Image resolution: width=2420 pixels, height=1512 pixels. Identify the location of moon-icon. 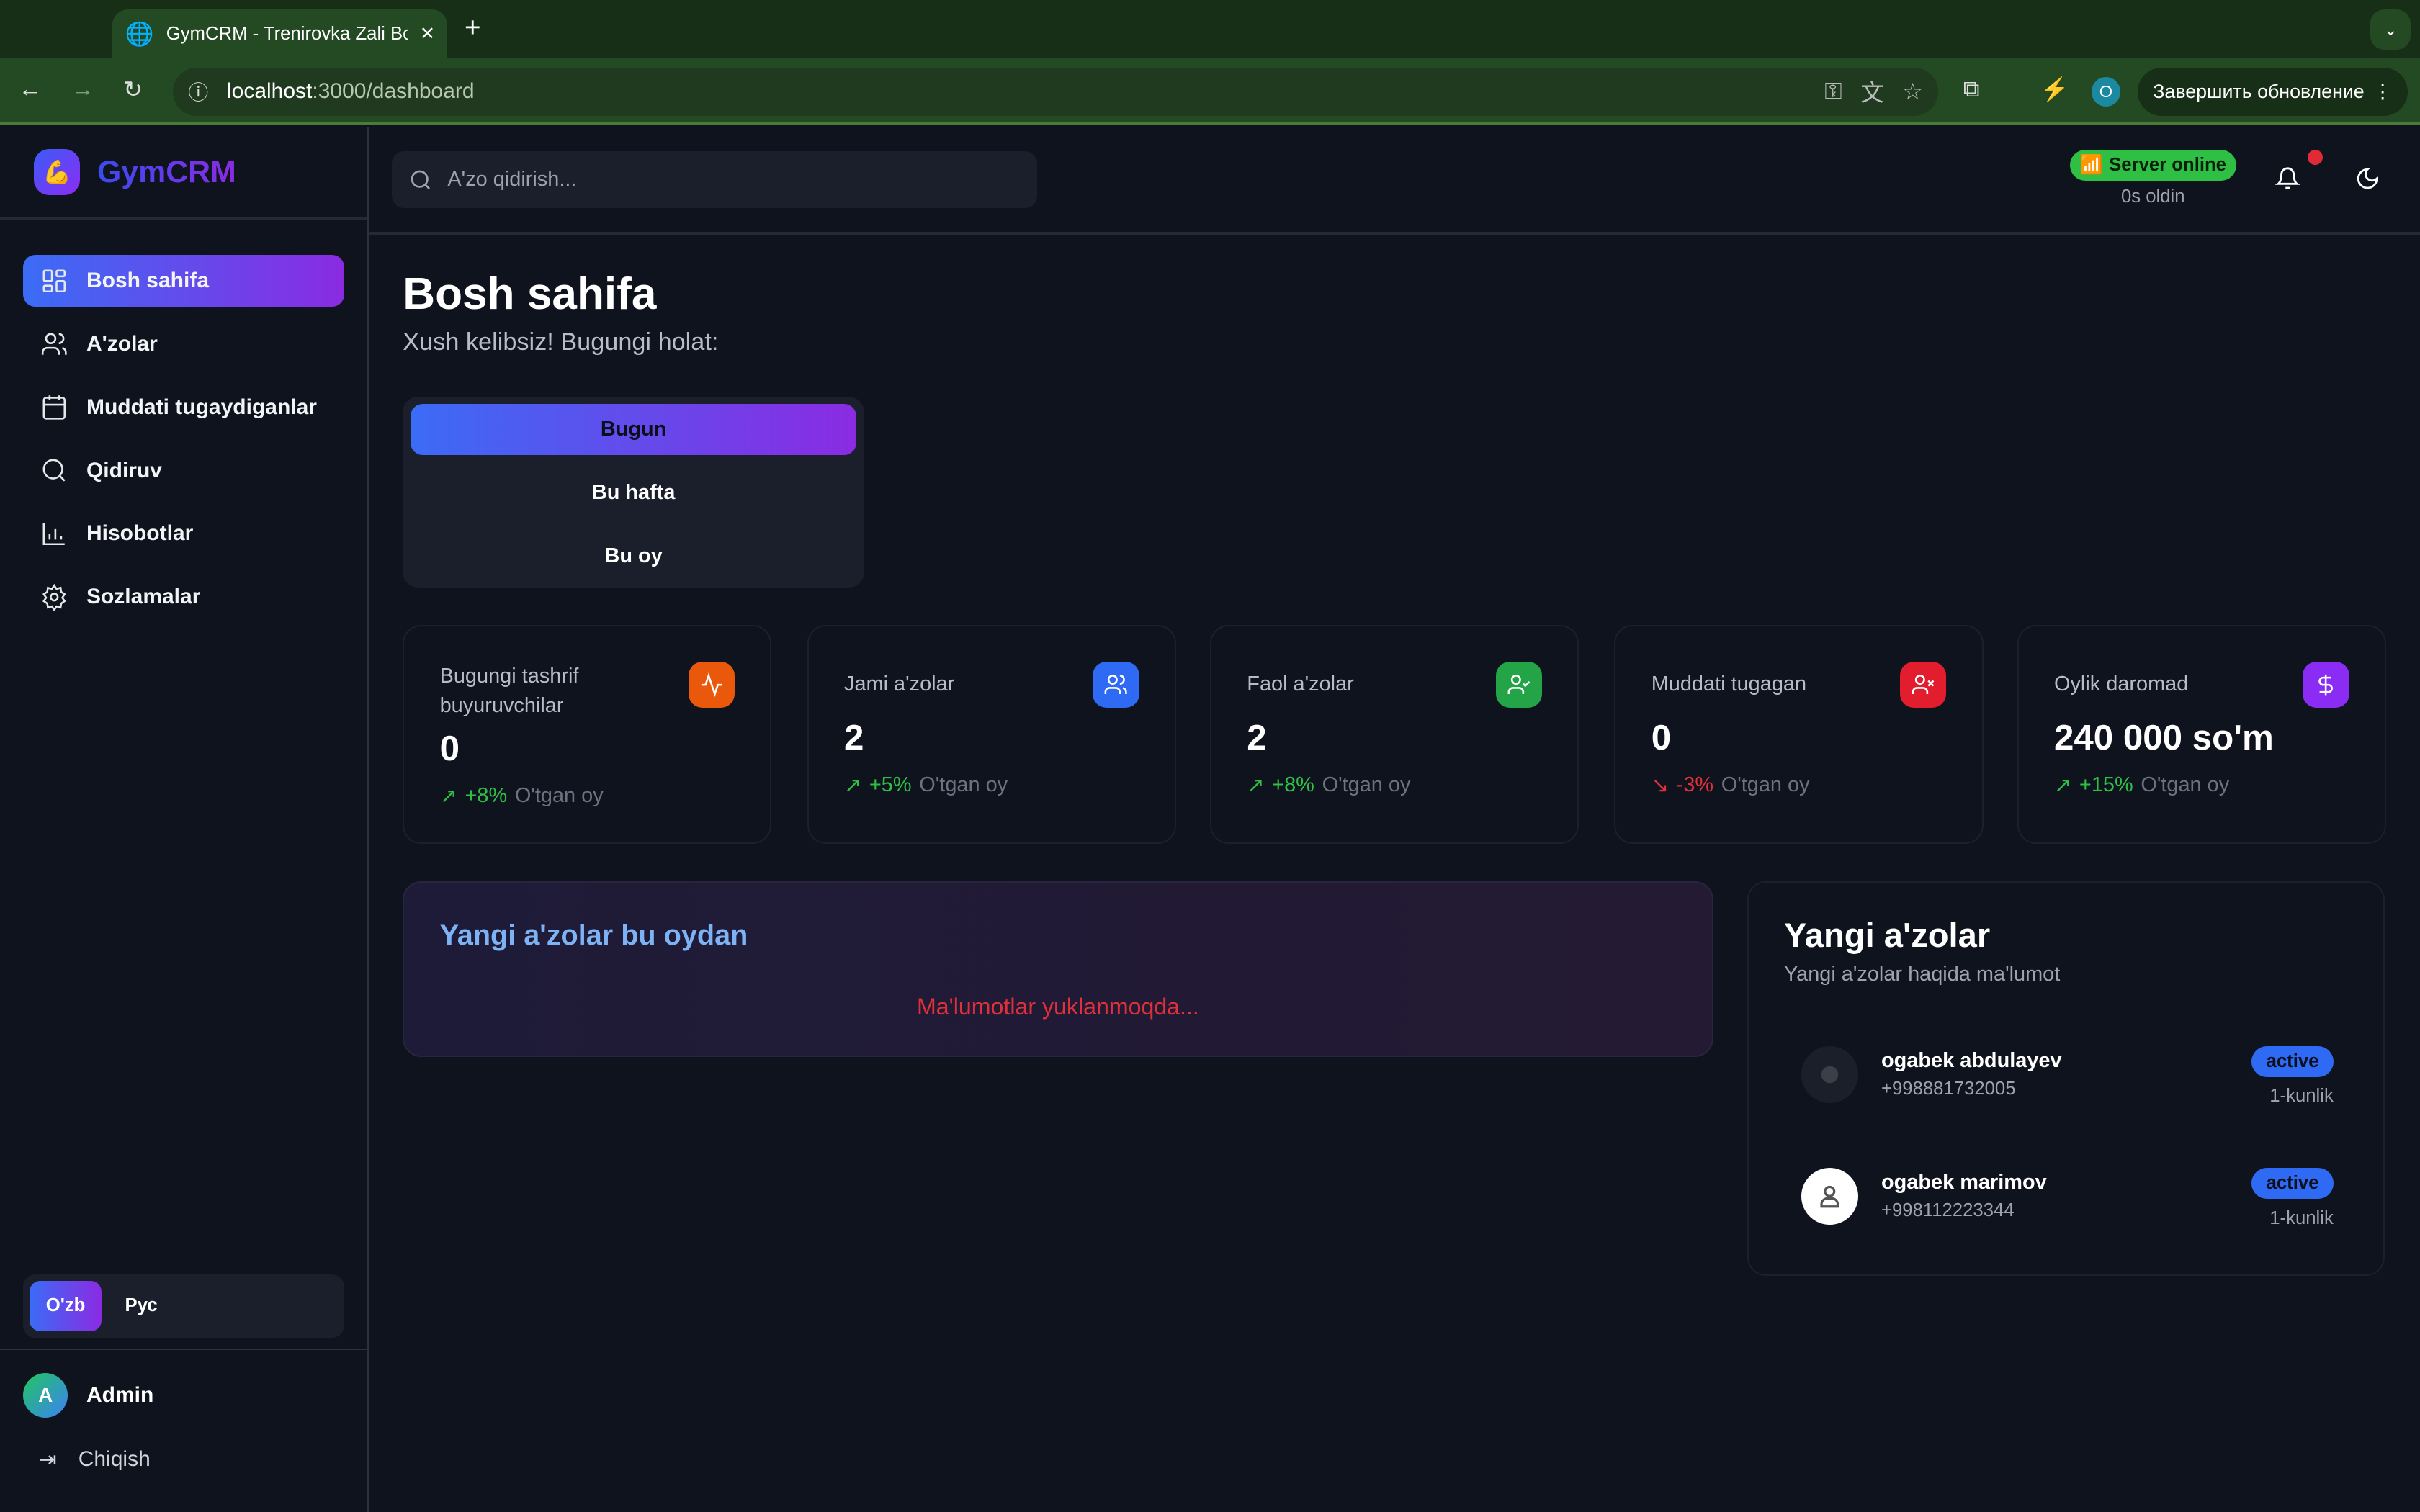
(2367, 178).